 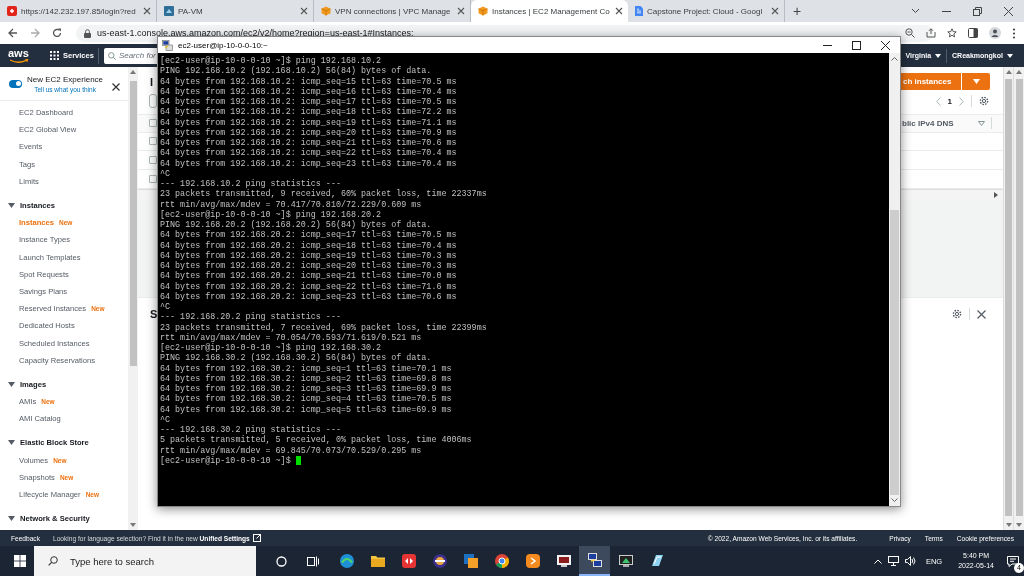 I want to click on task-view-icon, so click(x=313, y=561).